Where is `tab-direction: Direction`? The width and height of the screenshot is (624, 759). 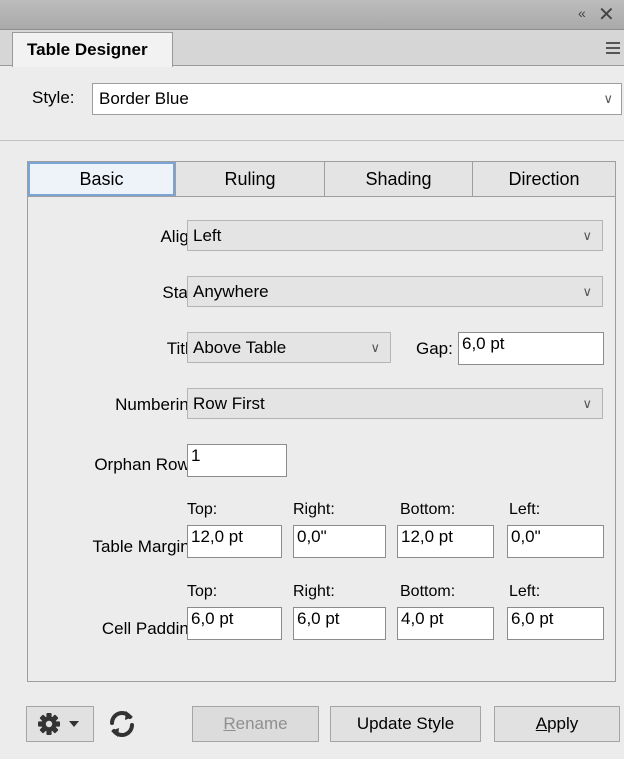
tab-direction: Direction is located at coordinates (544, 179).